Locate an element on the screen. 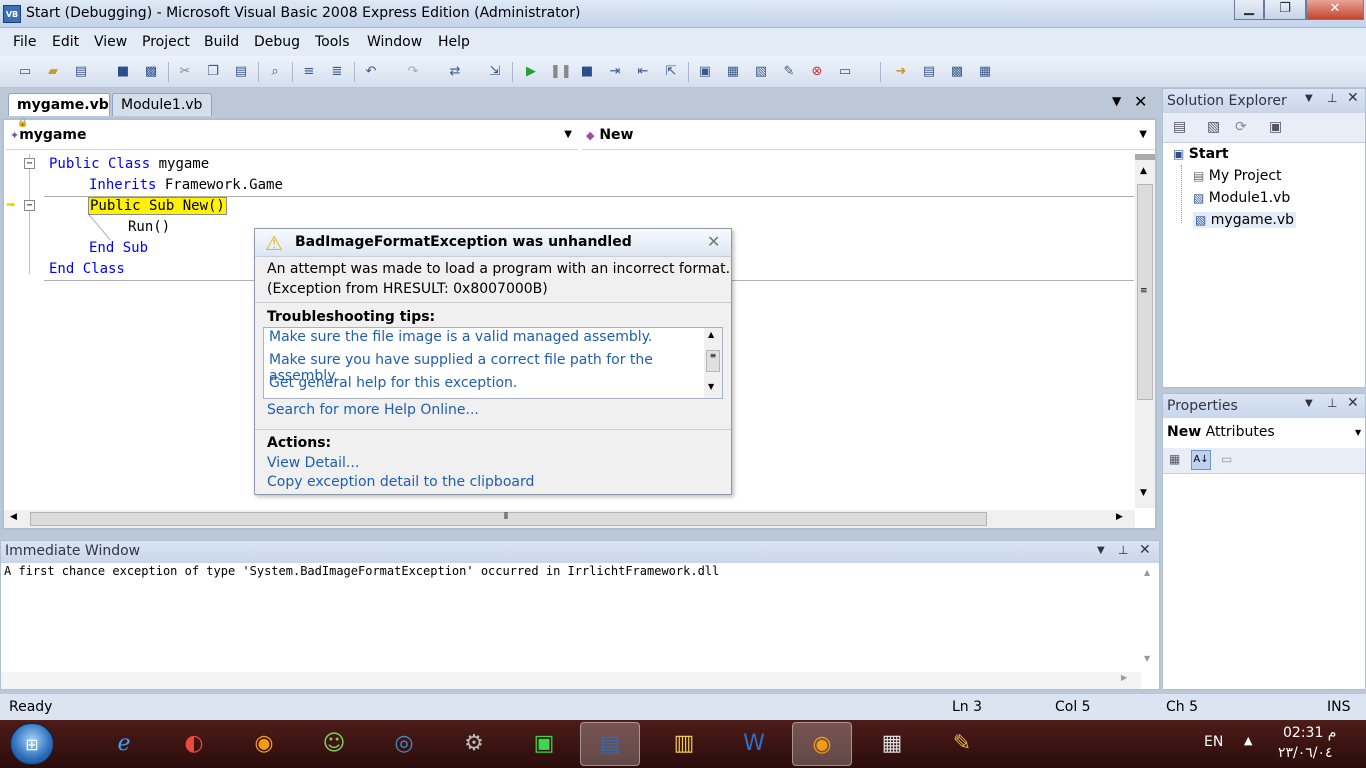  tab-dropdown-icon: ▼ is located at coordinates (1116, 101).